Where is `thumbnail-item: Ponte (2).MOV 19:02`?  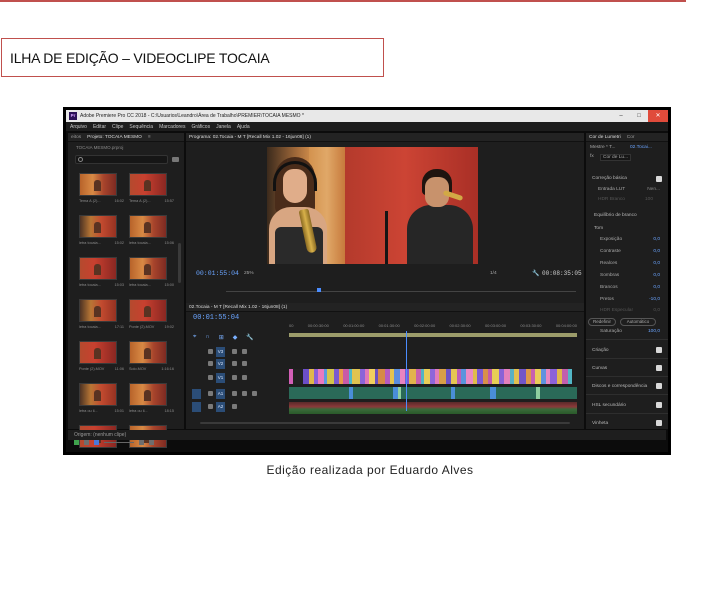 thumbnail-item: Ponte (2).MOV 19:02 is located at coordinates (151, 317).